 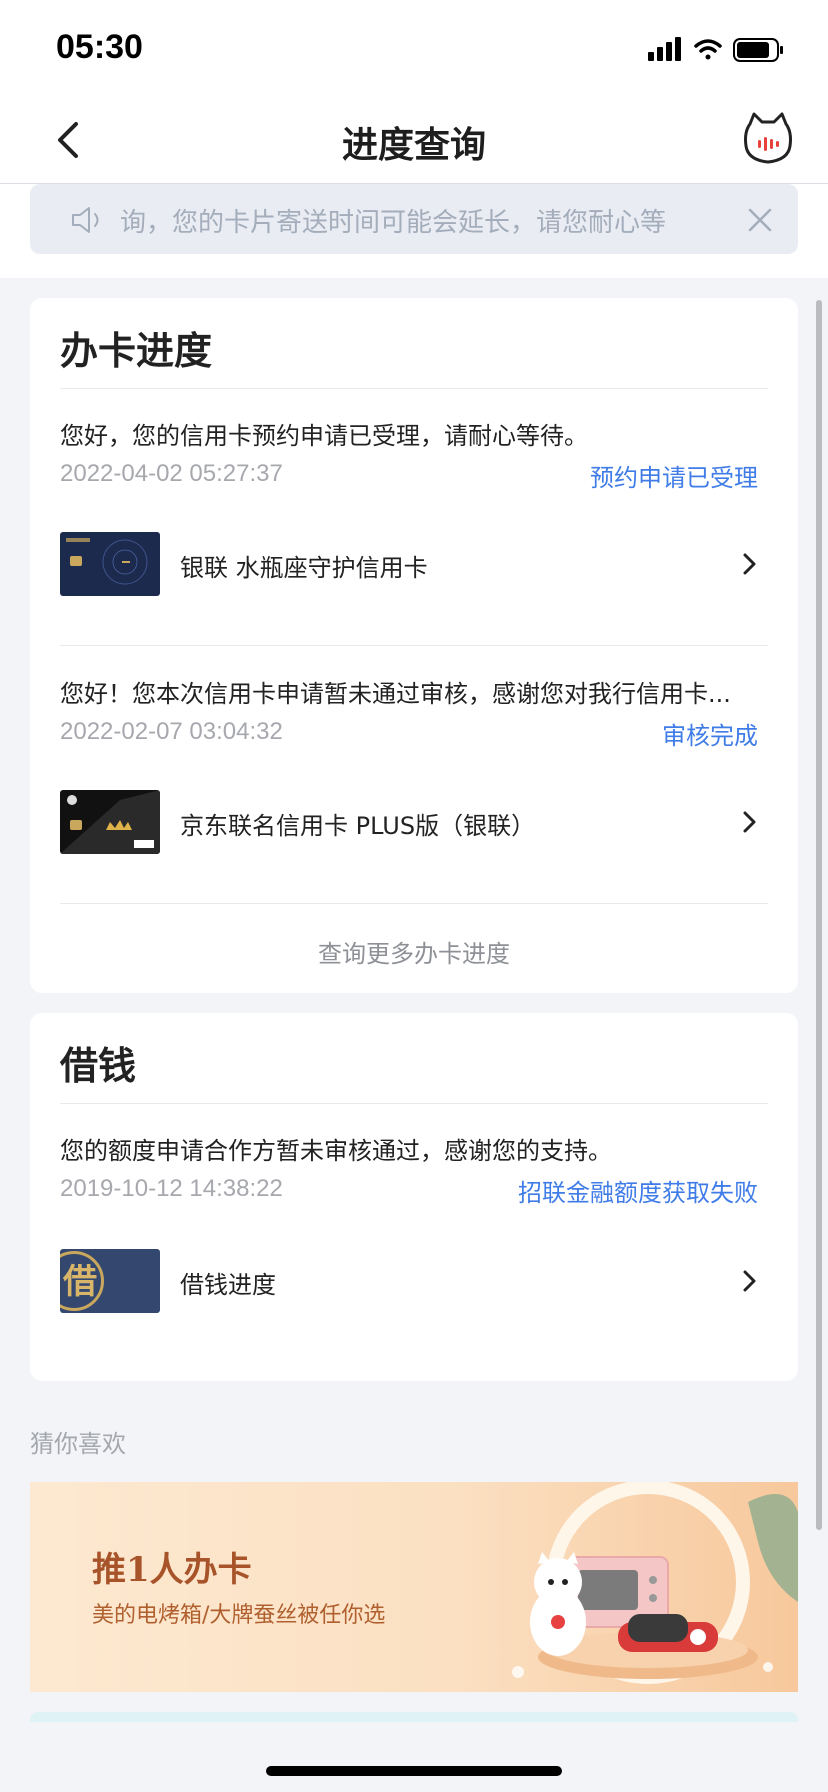 I want to click on wifi-icon, so click(x=708, y=49).